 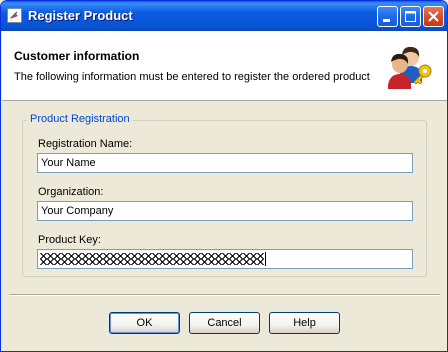 What do you see at coordinates (387, 16) in the screenshot?
I see `minimize-button` at bounding box center [387, 16].